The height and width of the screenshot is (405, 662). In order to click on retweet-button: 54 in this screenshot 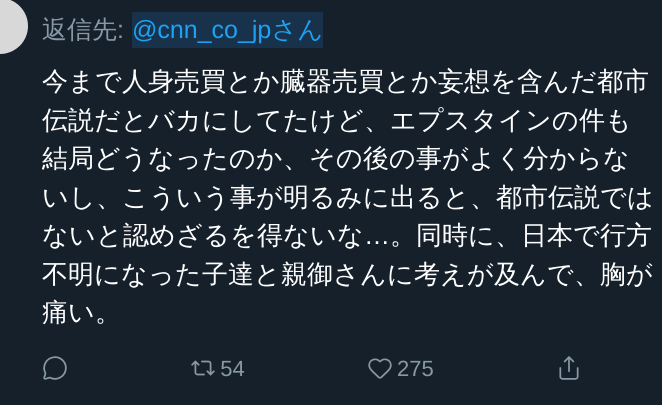, I will do `click(217, 368)`.